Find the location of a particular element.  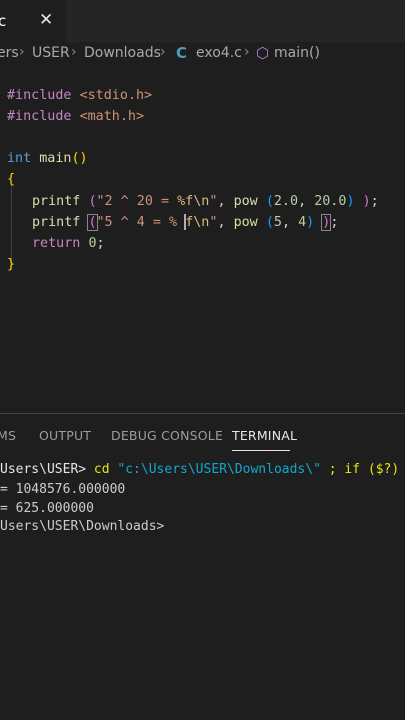

arg-number: 20.0 is located at coordinates (330, 201).